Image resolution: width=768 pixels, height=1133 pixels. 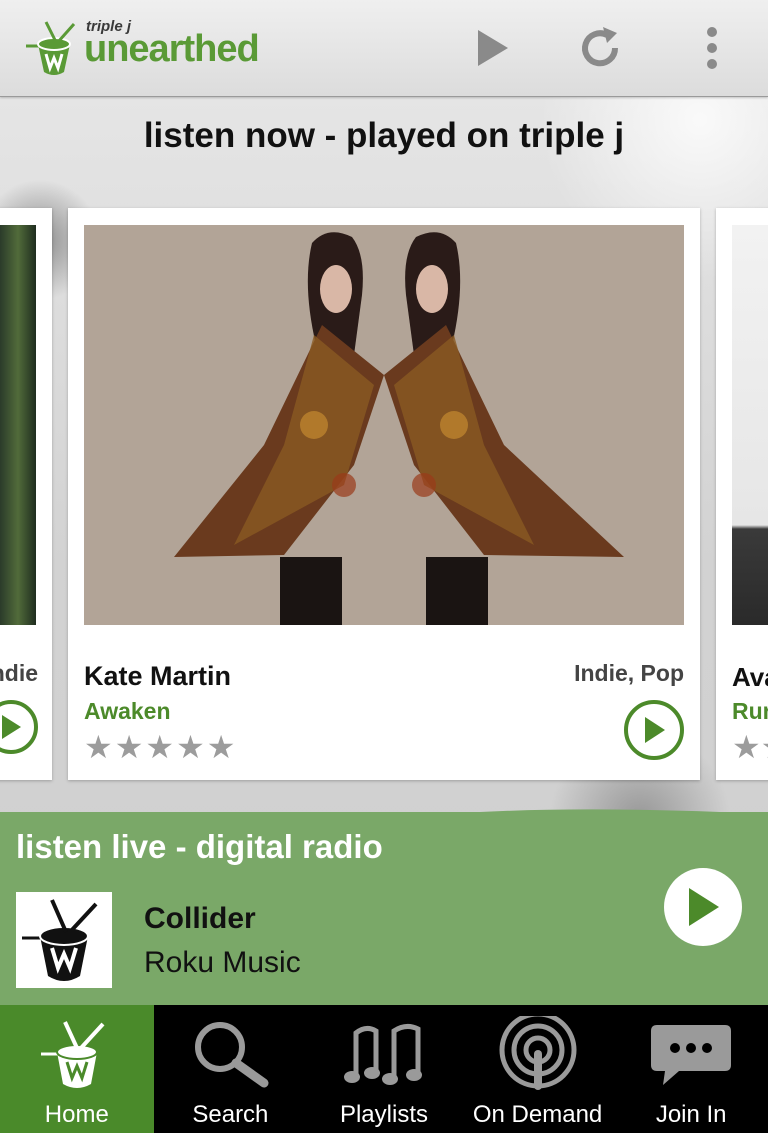 I want to click on overflow-menu-icon, so click(x=712, y=48).